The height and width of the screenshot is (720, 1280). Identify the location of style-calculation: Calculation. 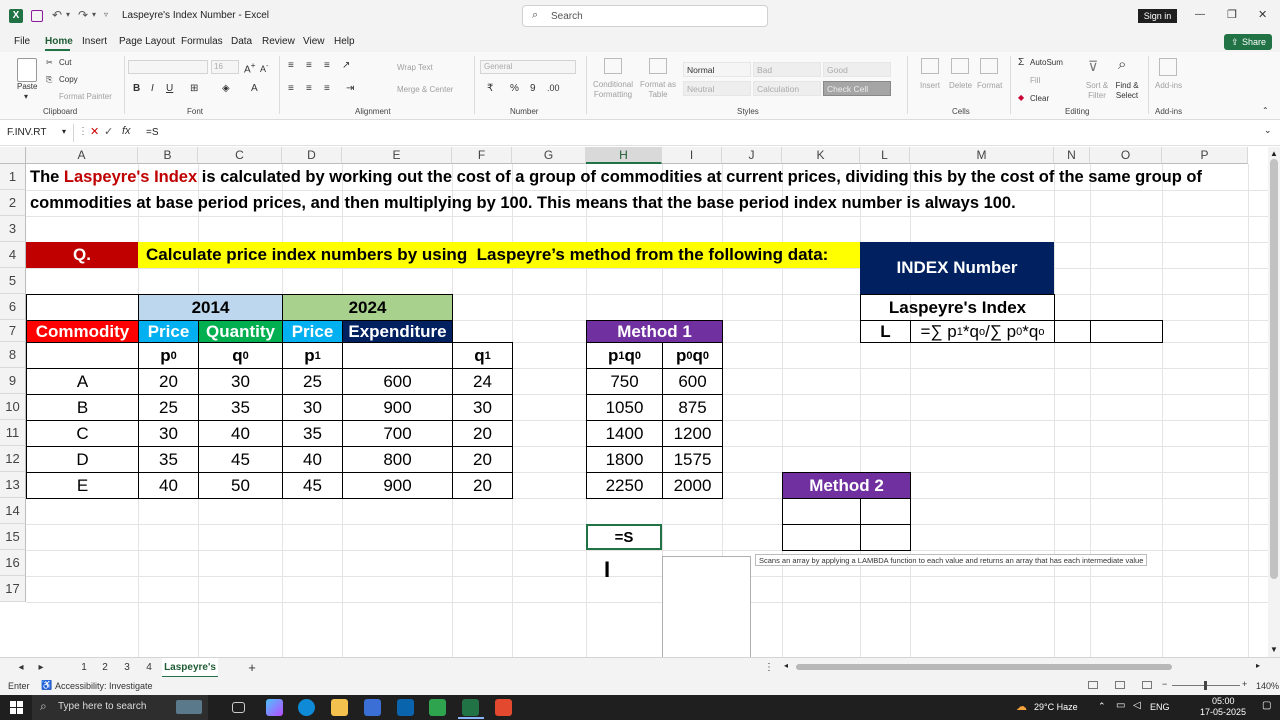
(787, 88).